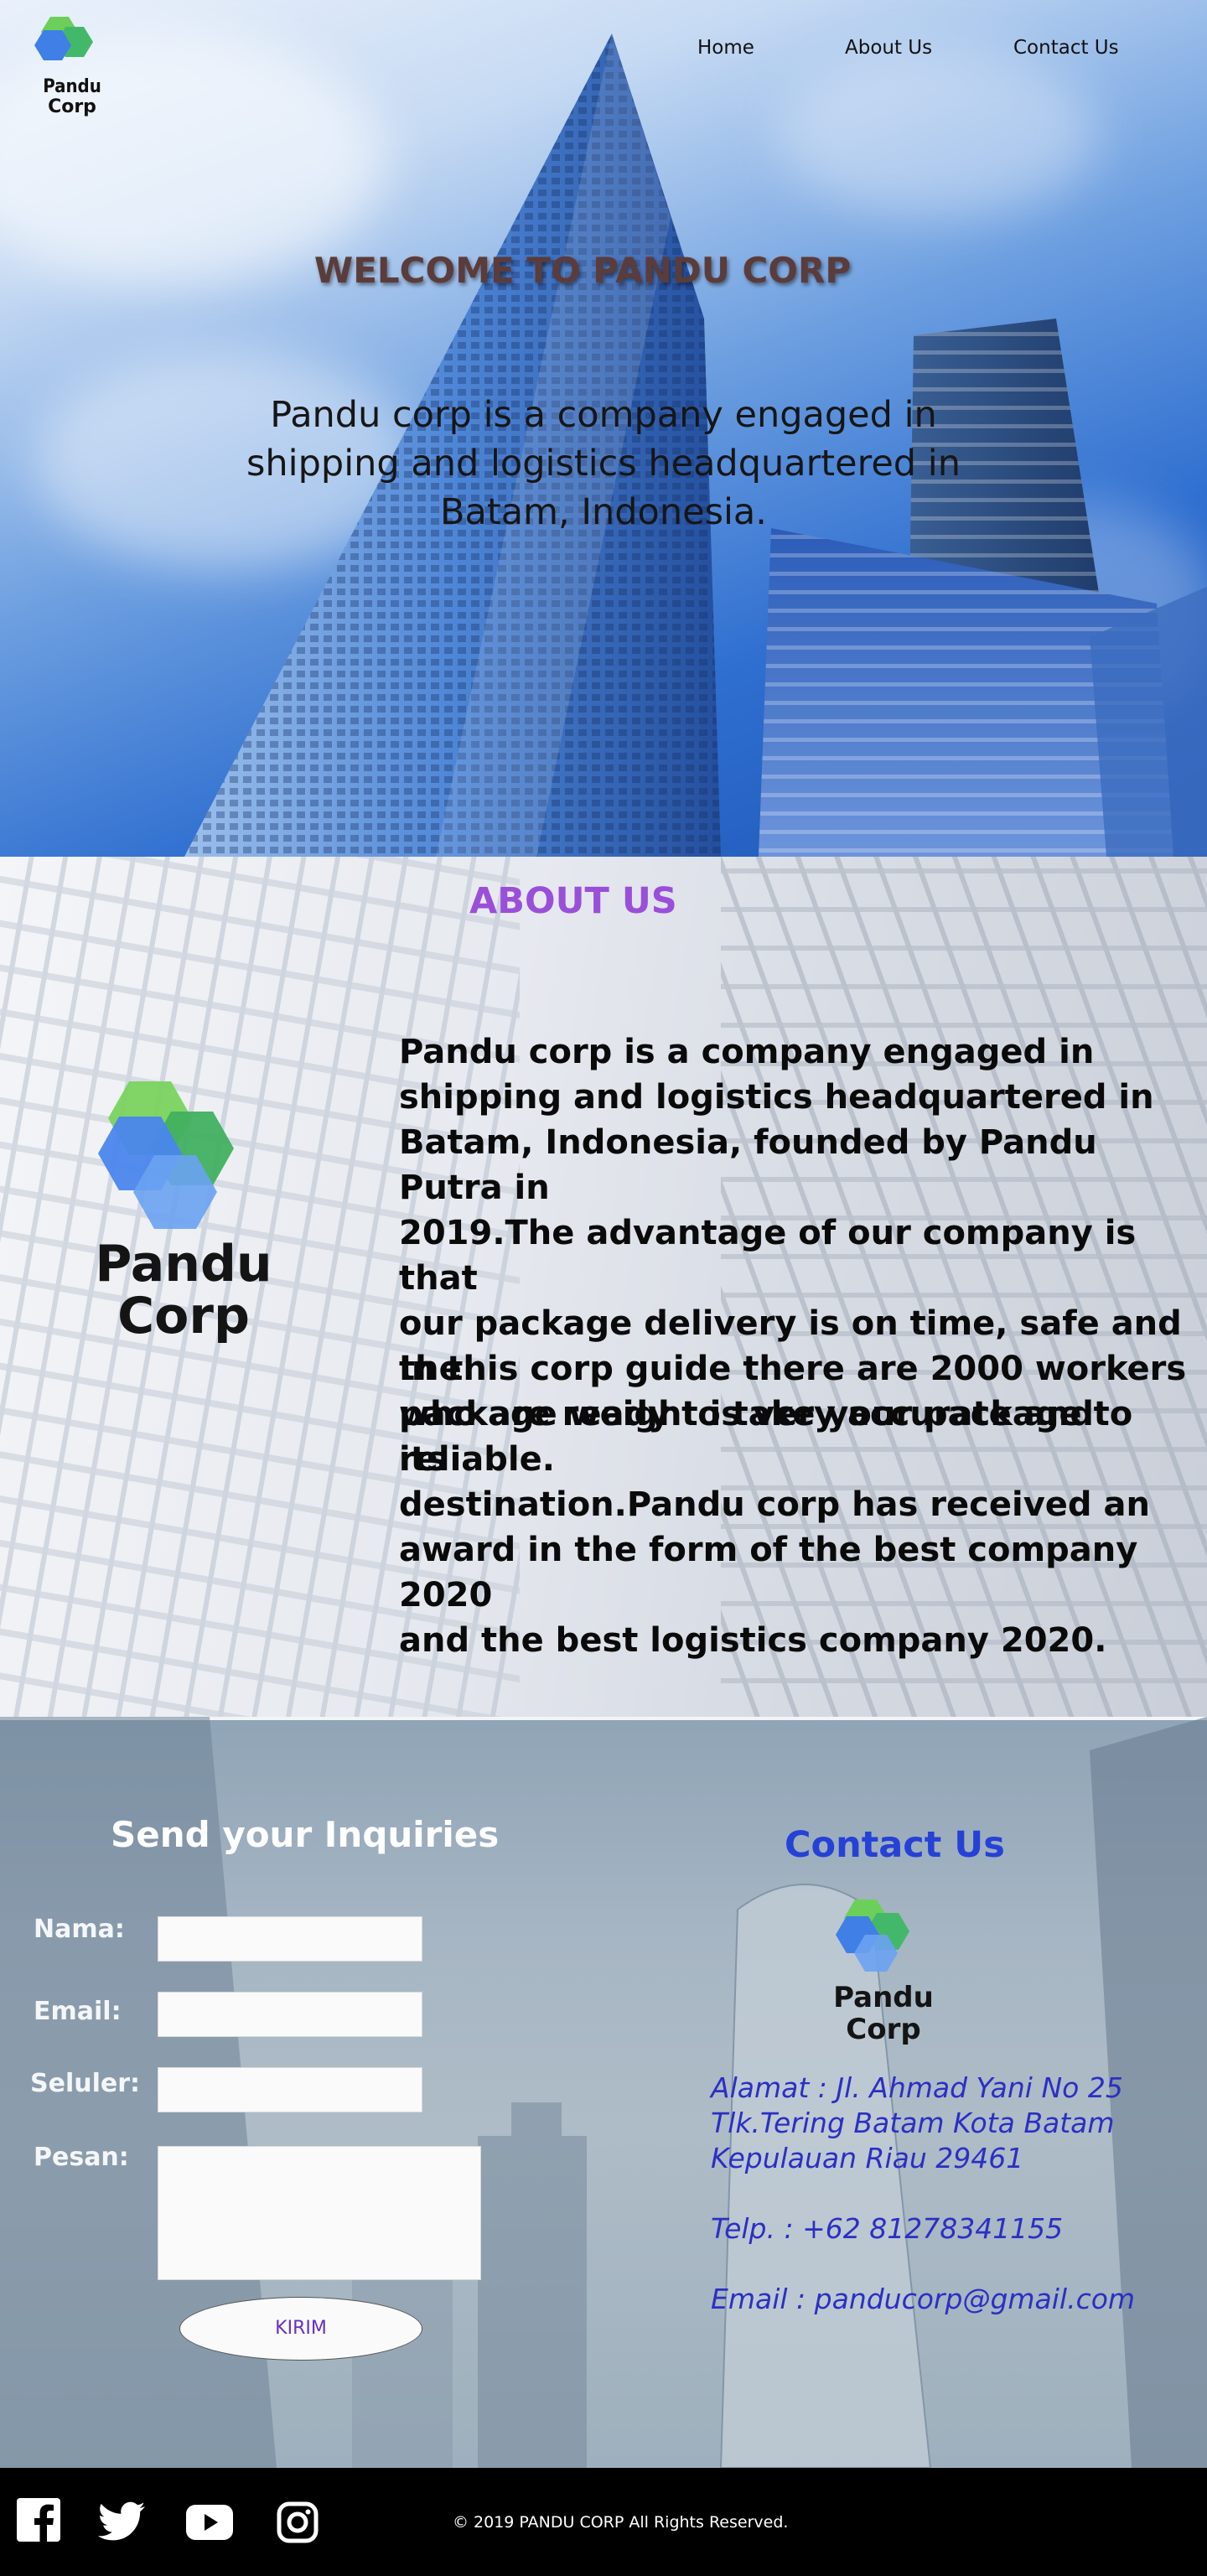 This screenshot has width=1207, height=2576. I want to click on hero-line: shipping and logistics headquartered in, so click(604, 464).